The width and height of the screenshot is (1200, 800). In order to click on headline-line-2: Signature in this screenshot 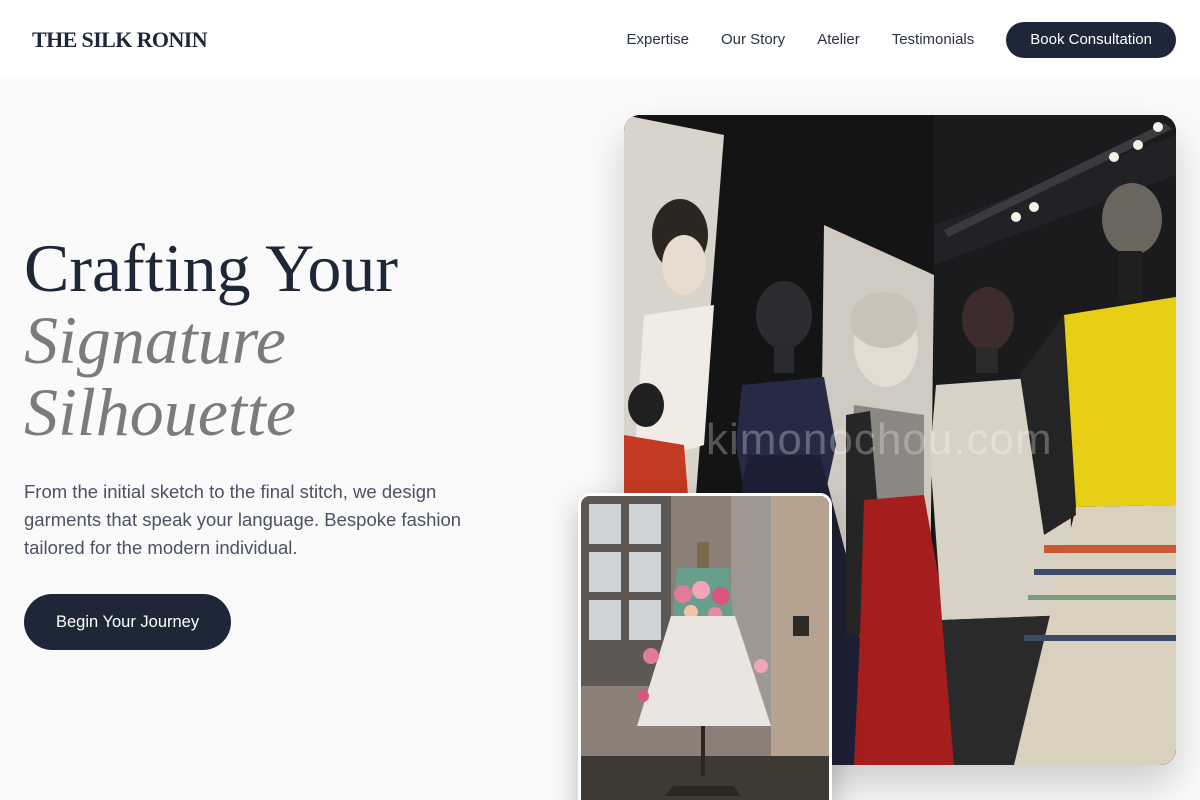, I will do `click(155, 340)`.